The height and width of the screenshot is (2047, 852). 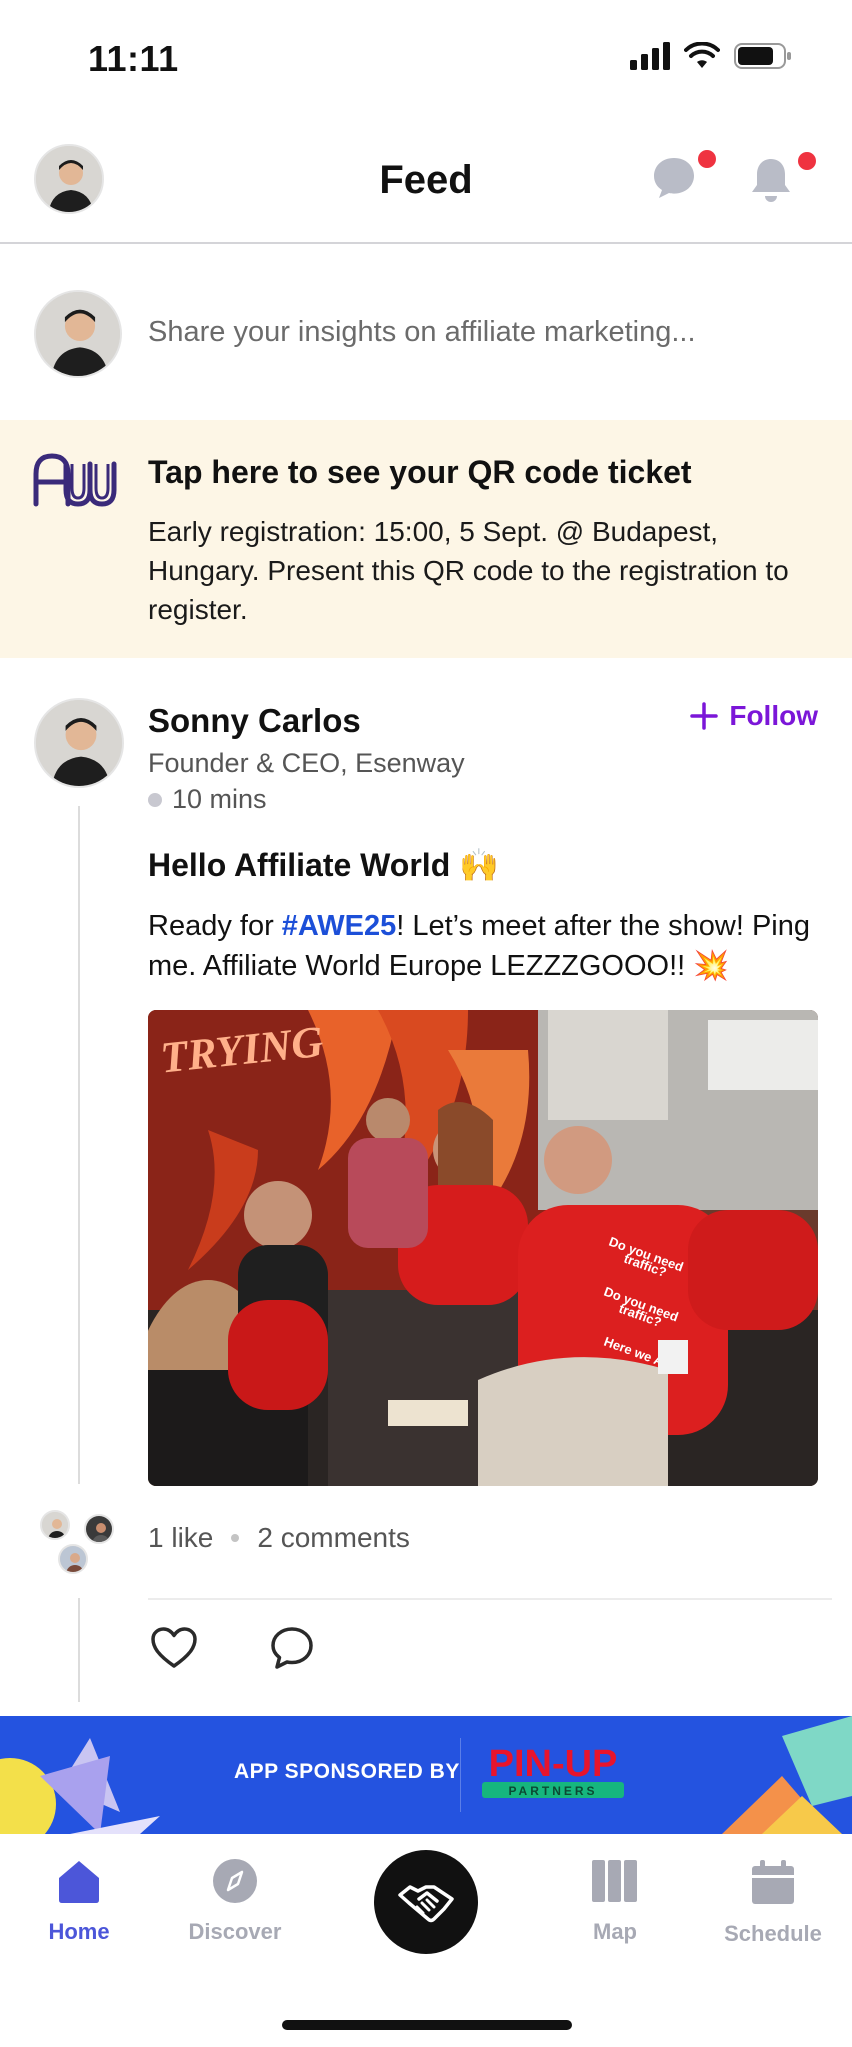 I want to click on handshake-icon, so click(x=426, y=1904).